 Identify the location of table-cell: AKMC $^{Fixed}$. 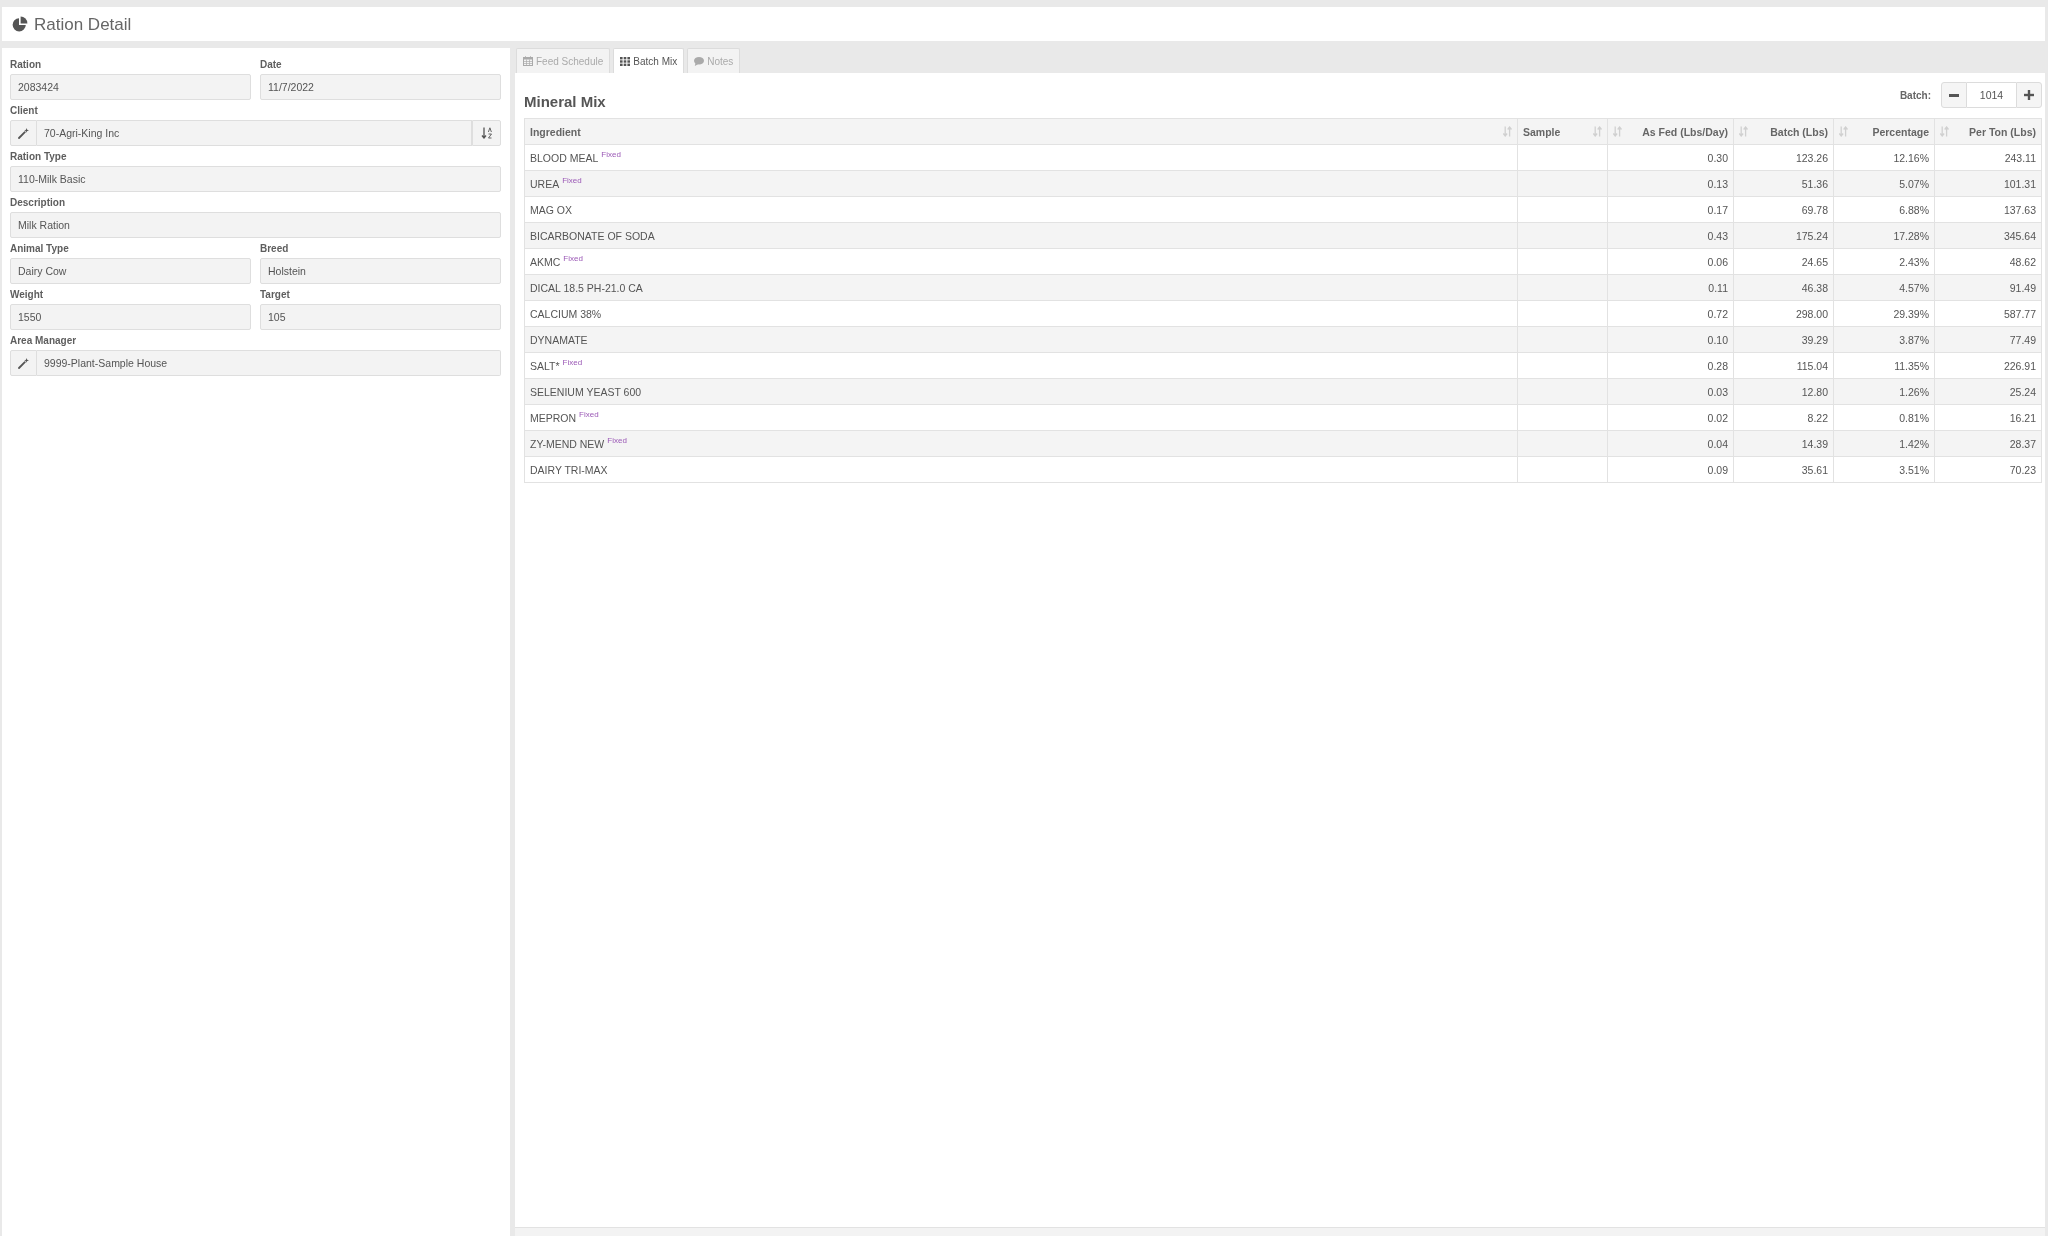
(1021, 261).